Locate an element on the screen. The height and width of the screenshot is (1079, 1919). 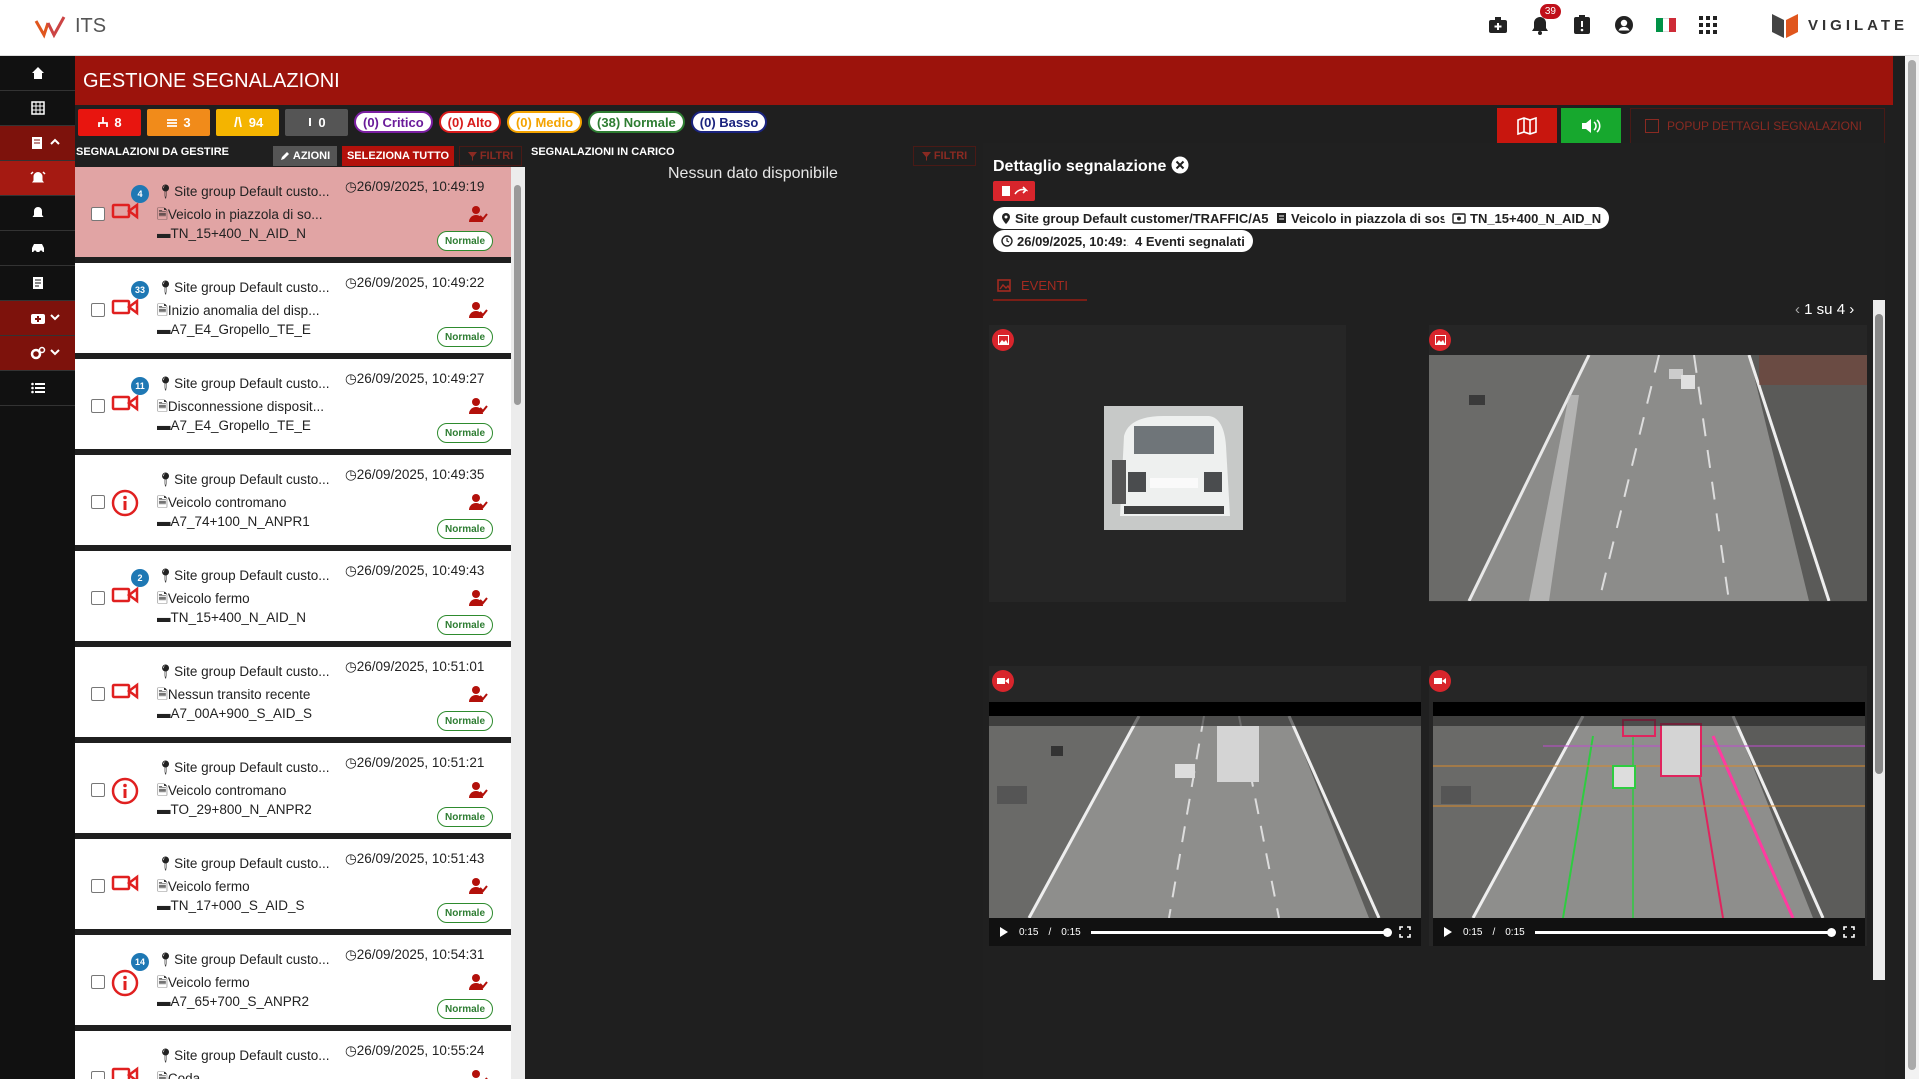
high-counter: 3 is located at coordinates (178, 122).